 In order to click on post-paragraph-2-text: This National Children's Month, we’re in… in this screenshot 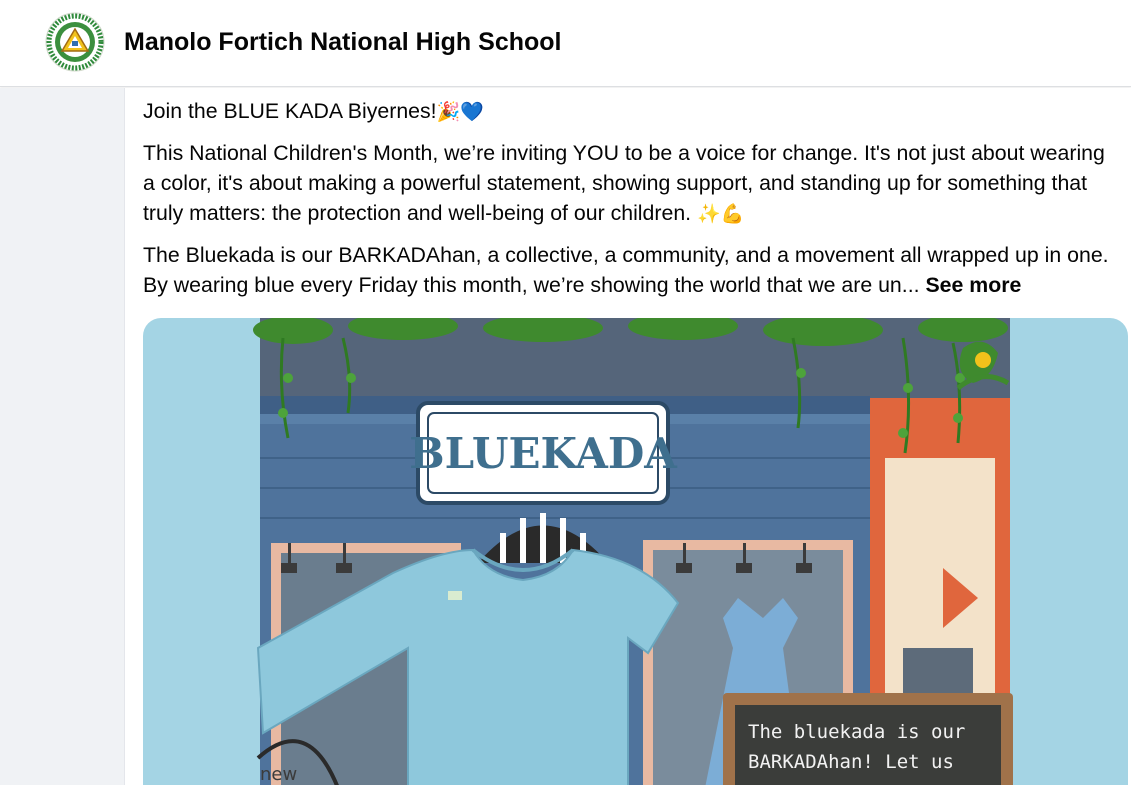, I will do `click(624, 183)`.